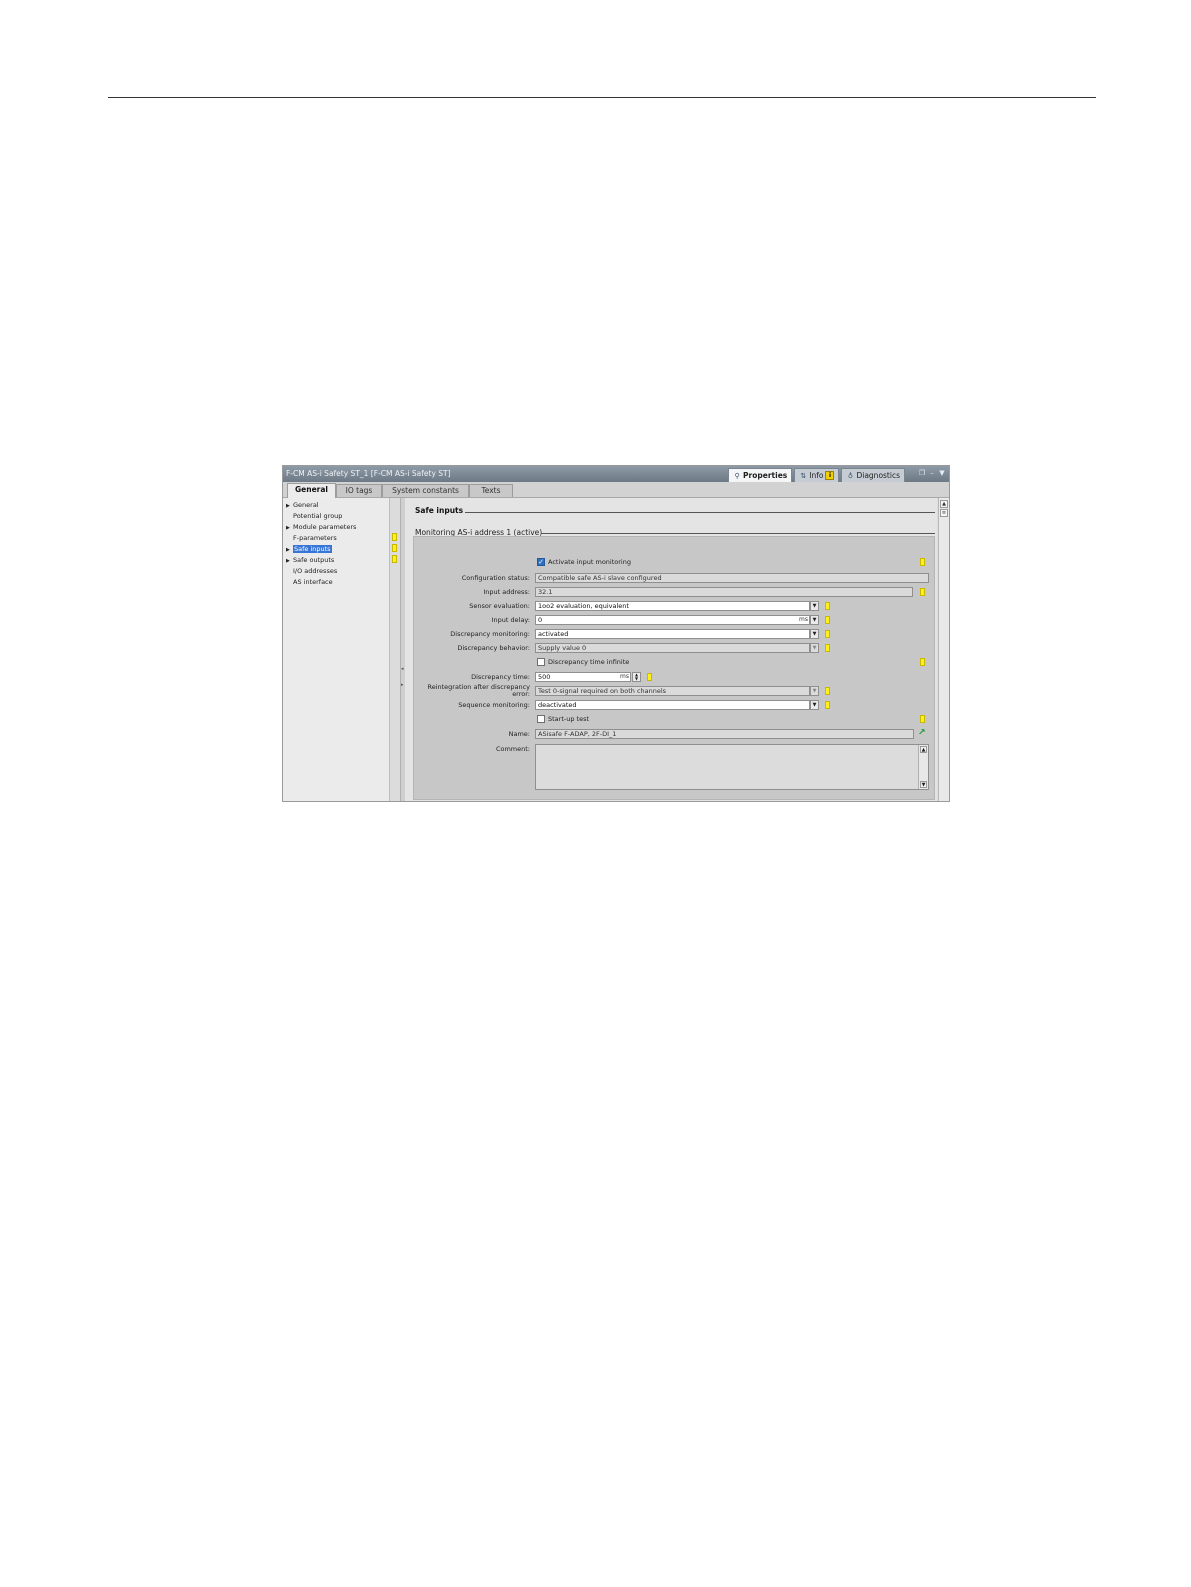  I want to click on tab-system-constants: System constants, so click(425, 490).